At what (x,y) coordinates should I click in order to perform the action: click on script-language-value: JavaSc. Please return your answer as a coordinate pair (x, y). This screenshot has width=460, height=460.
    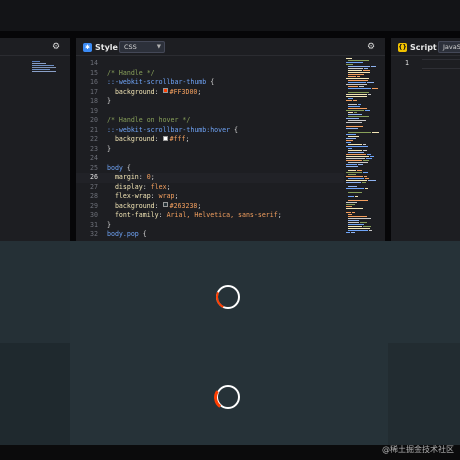
    Looking at the image, I should click on (451, 47).